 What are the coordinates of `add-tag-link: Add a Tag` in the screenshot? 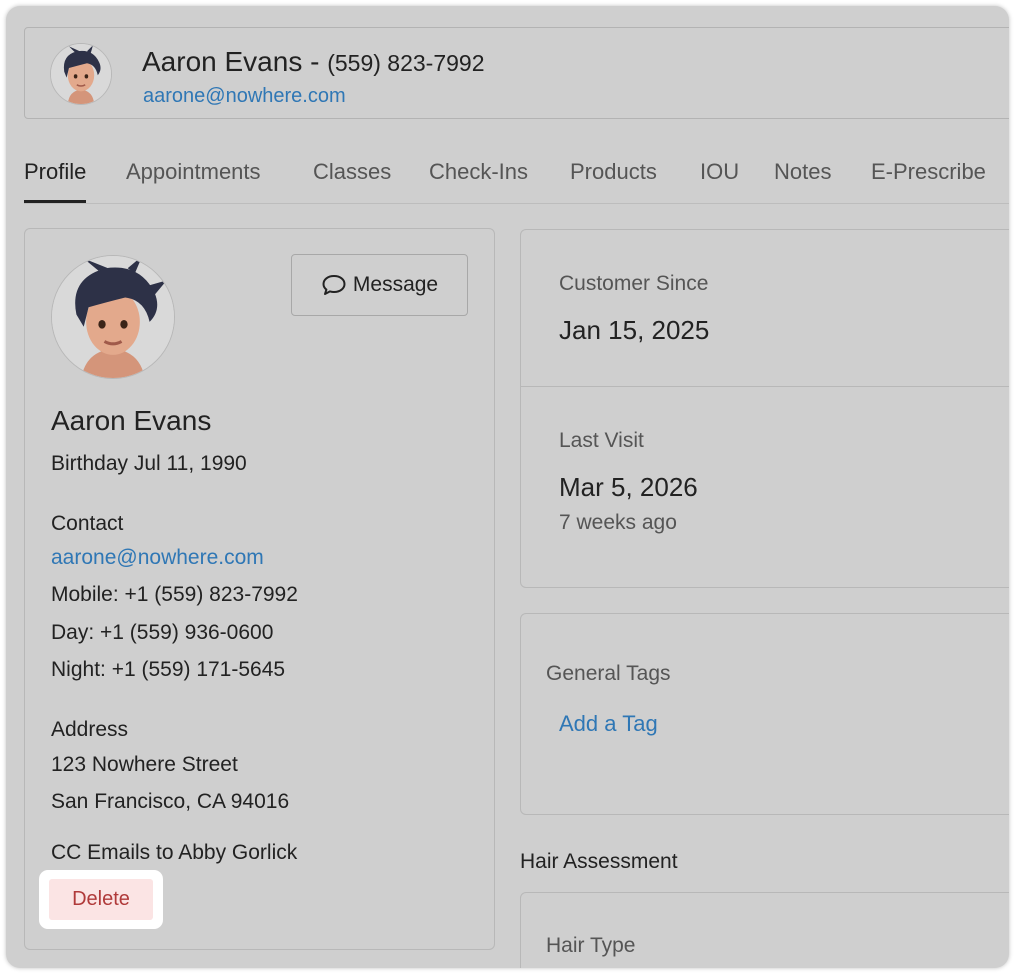 It's located at (608, 724).